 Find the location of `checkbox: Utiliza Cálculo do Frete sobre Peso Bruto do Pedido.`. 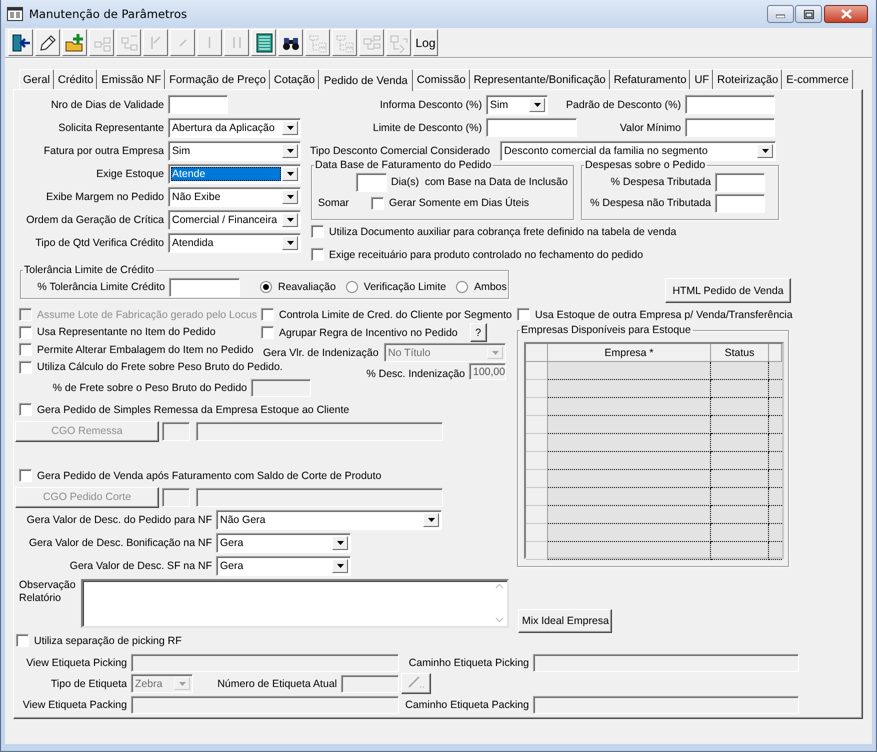

checkbox: Utiliza Cálculo do Frete sobre Peso Bruto do Pedido. is located at coordinates (151, 367).